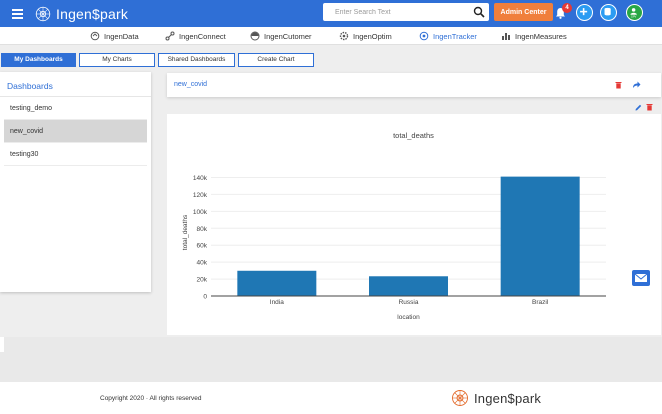  Describe the element at coordinates (75, 108) in the screenshot. I see `sidebar-item-testing-demo: testing_demo` at that location.